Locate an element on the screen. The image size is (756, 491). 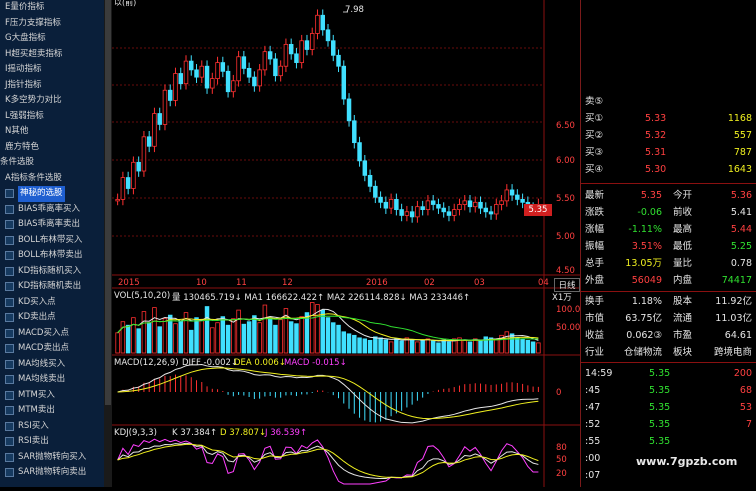
stat-key: 最低 is located at coordinates (683, 246).